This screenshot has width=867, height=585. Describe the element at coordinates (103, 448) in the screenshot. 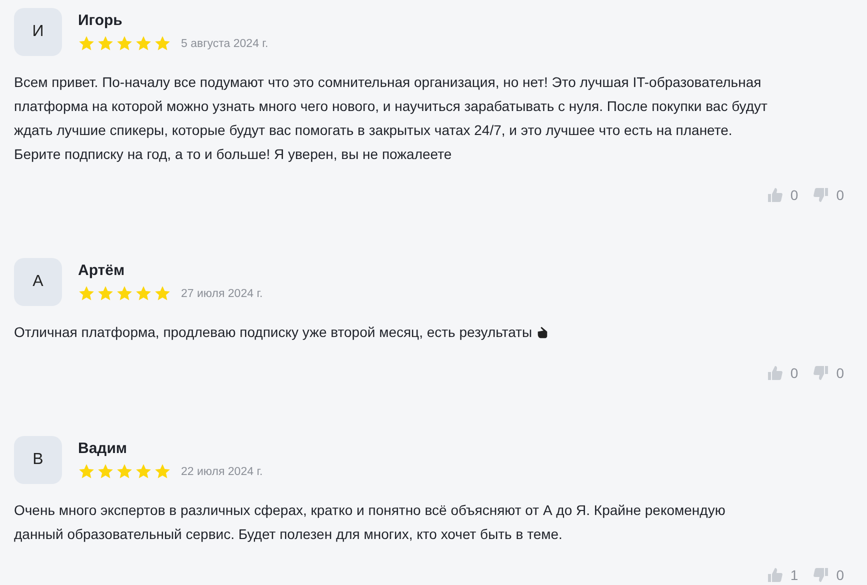

I see `reviewer-name: Вадим` at that location.